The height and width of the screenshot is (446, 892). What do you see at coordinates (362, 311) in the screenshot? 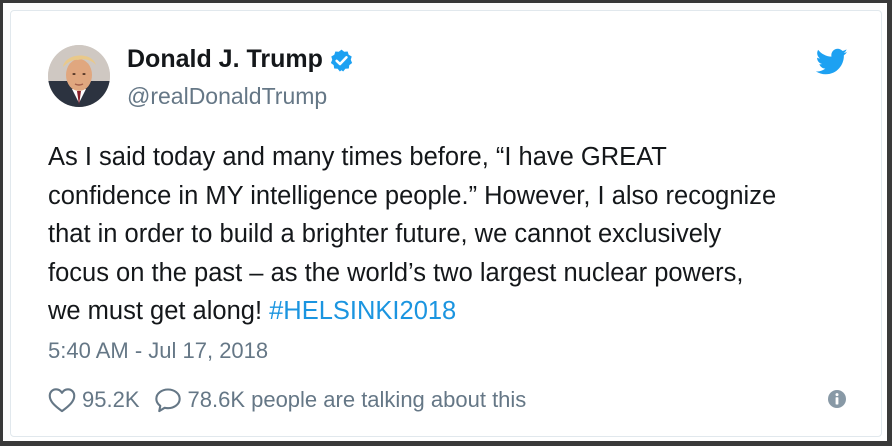
I see `hashtag-link: #HELSINKI2018` at bounding box center [362, 311].